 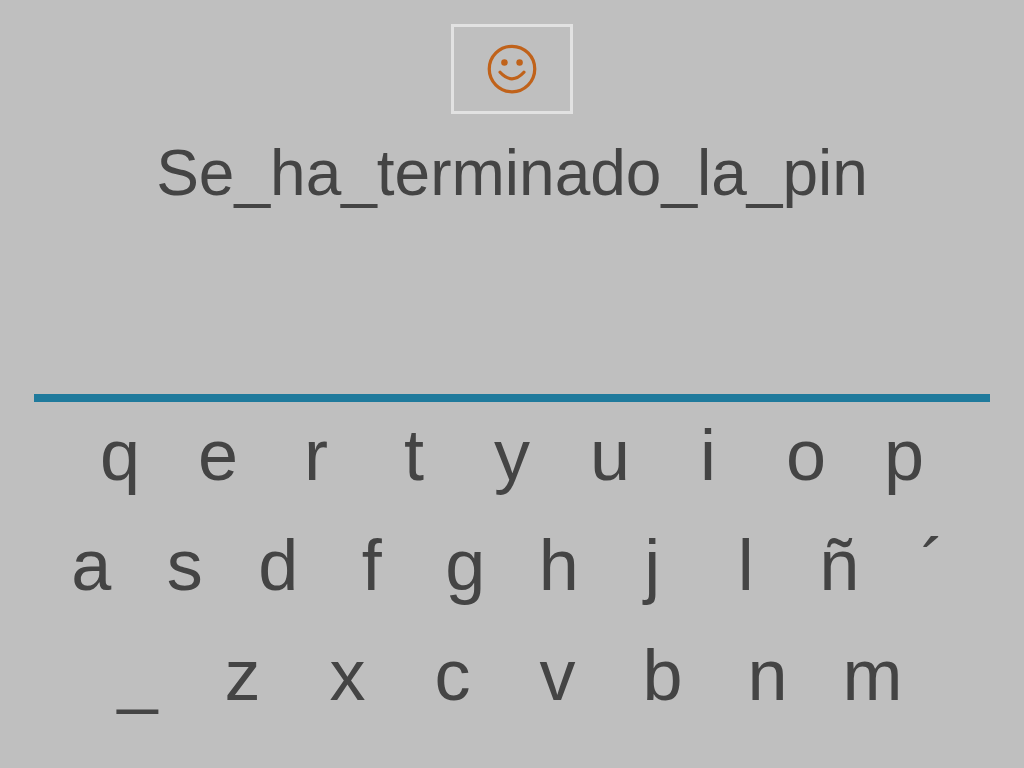 I want to click on letter-key: n, so click(x=767, y=675).